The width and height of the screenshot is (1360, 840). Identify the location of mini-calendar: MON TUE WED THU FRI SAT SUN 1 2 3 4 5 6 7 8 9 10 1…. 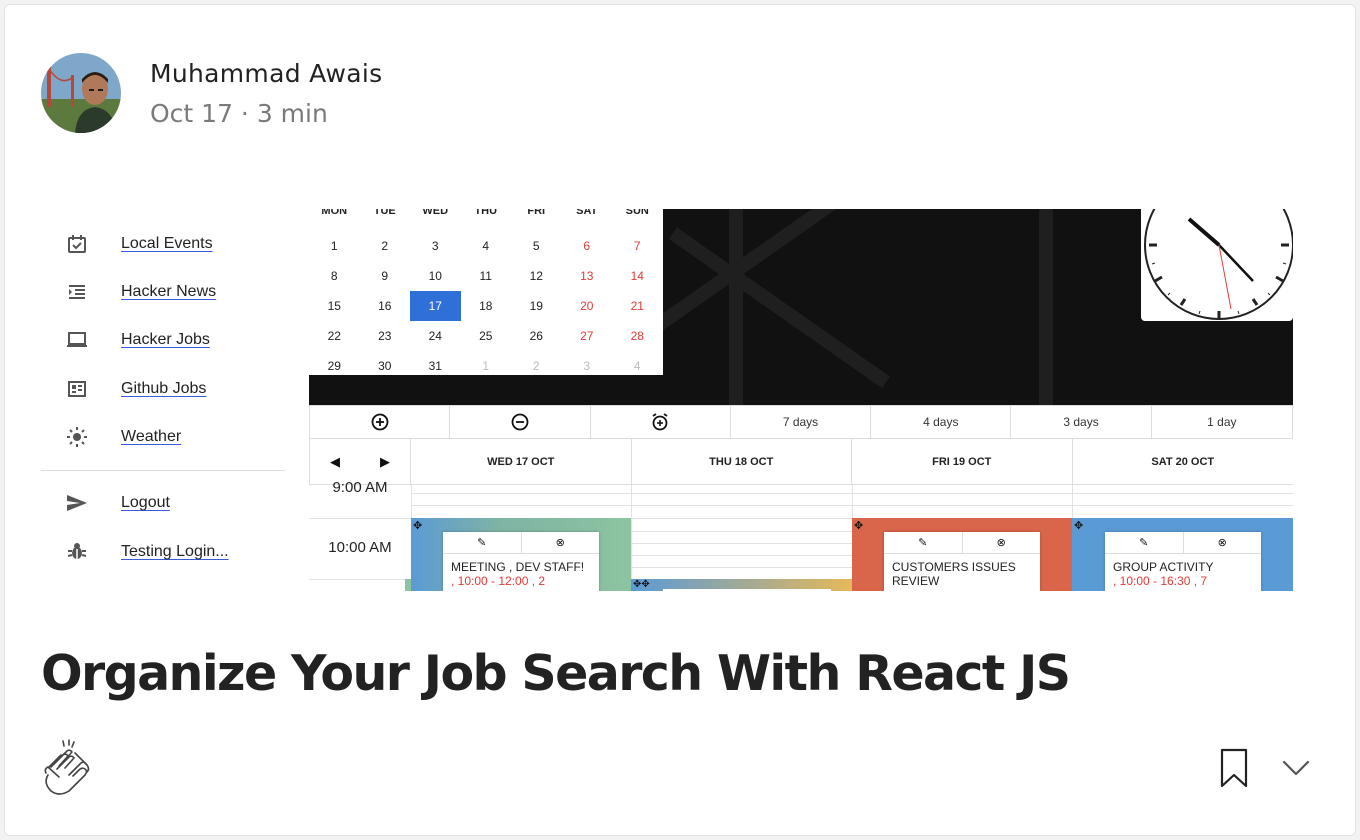
(486, 292).